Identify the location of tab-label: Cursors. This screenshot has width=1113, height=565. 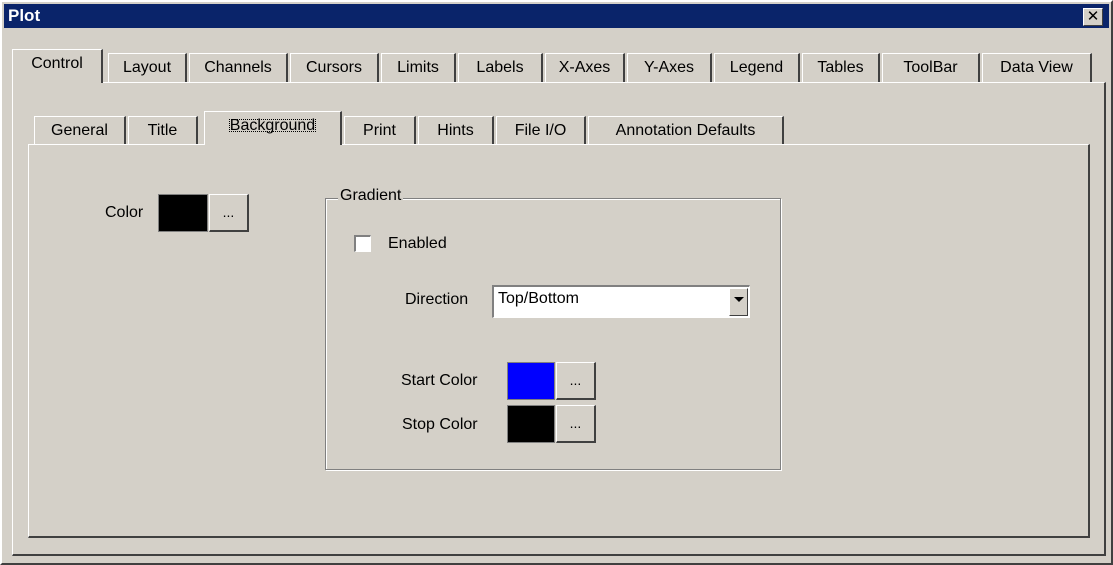
(333, 67).